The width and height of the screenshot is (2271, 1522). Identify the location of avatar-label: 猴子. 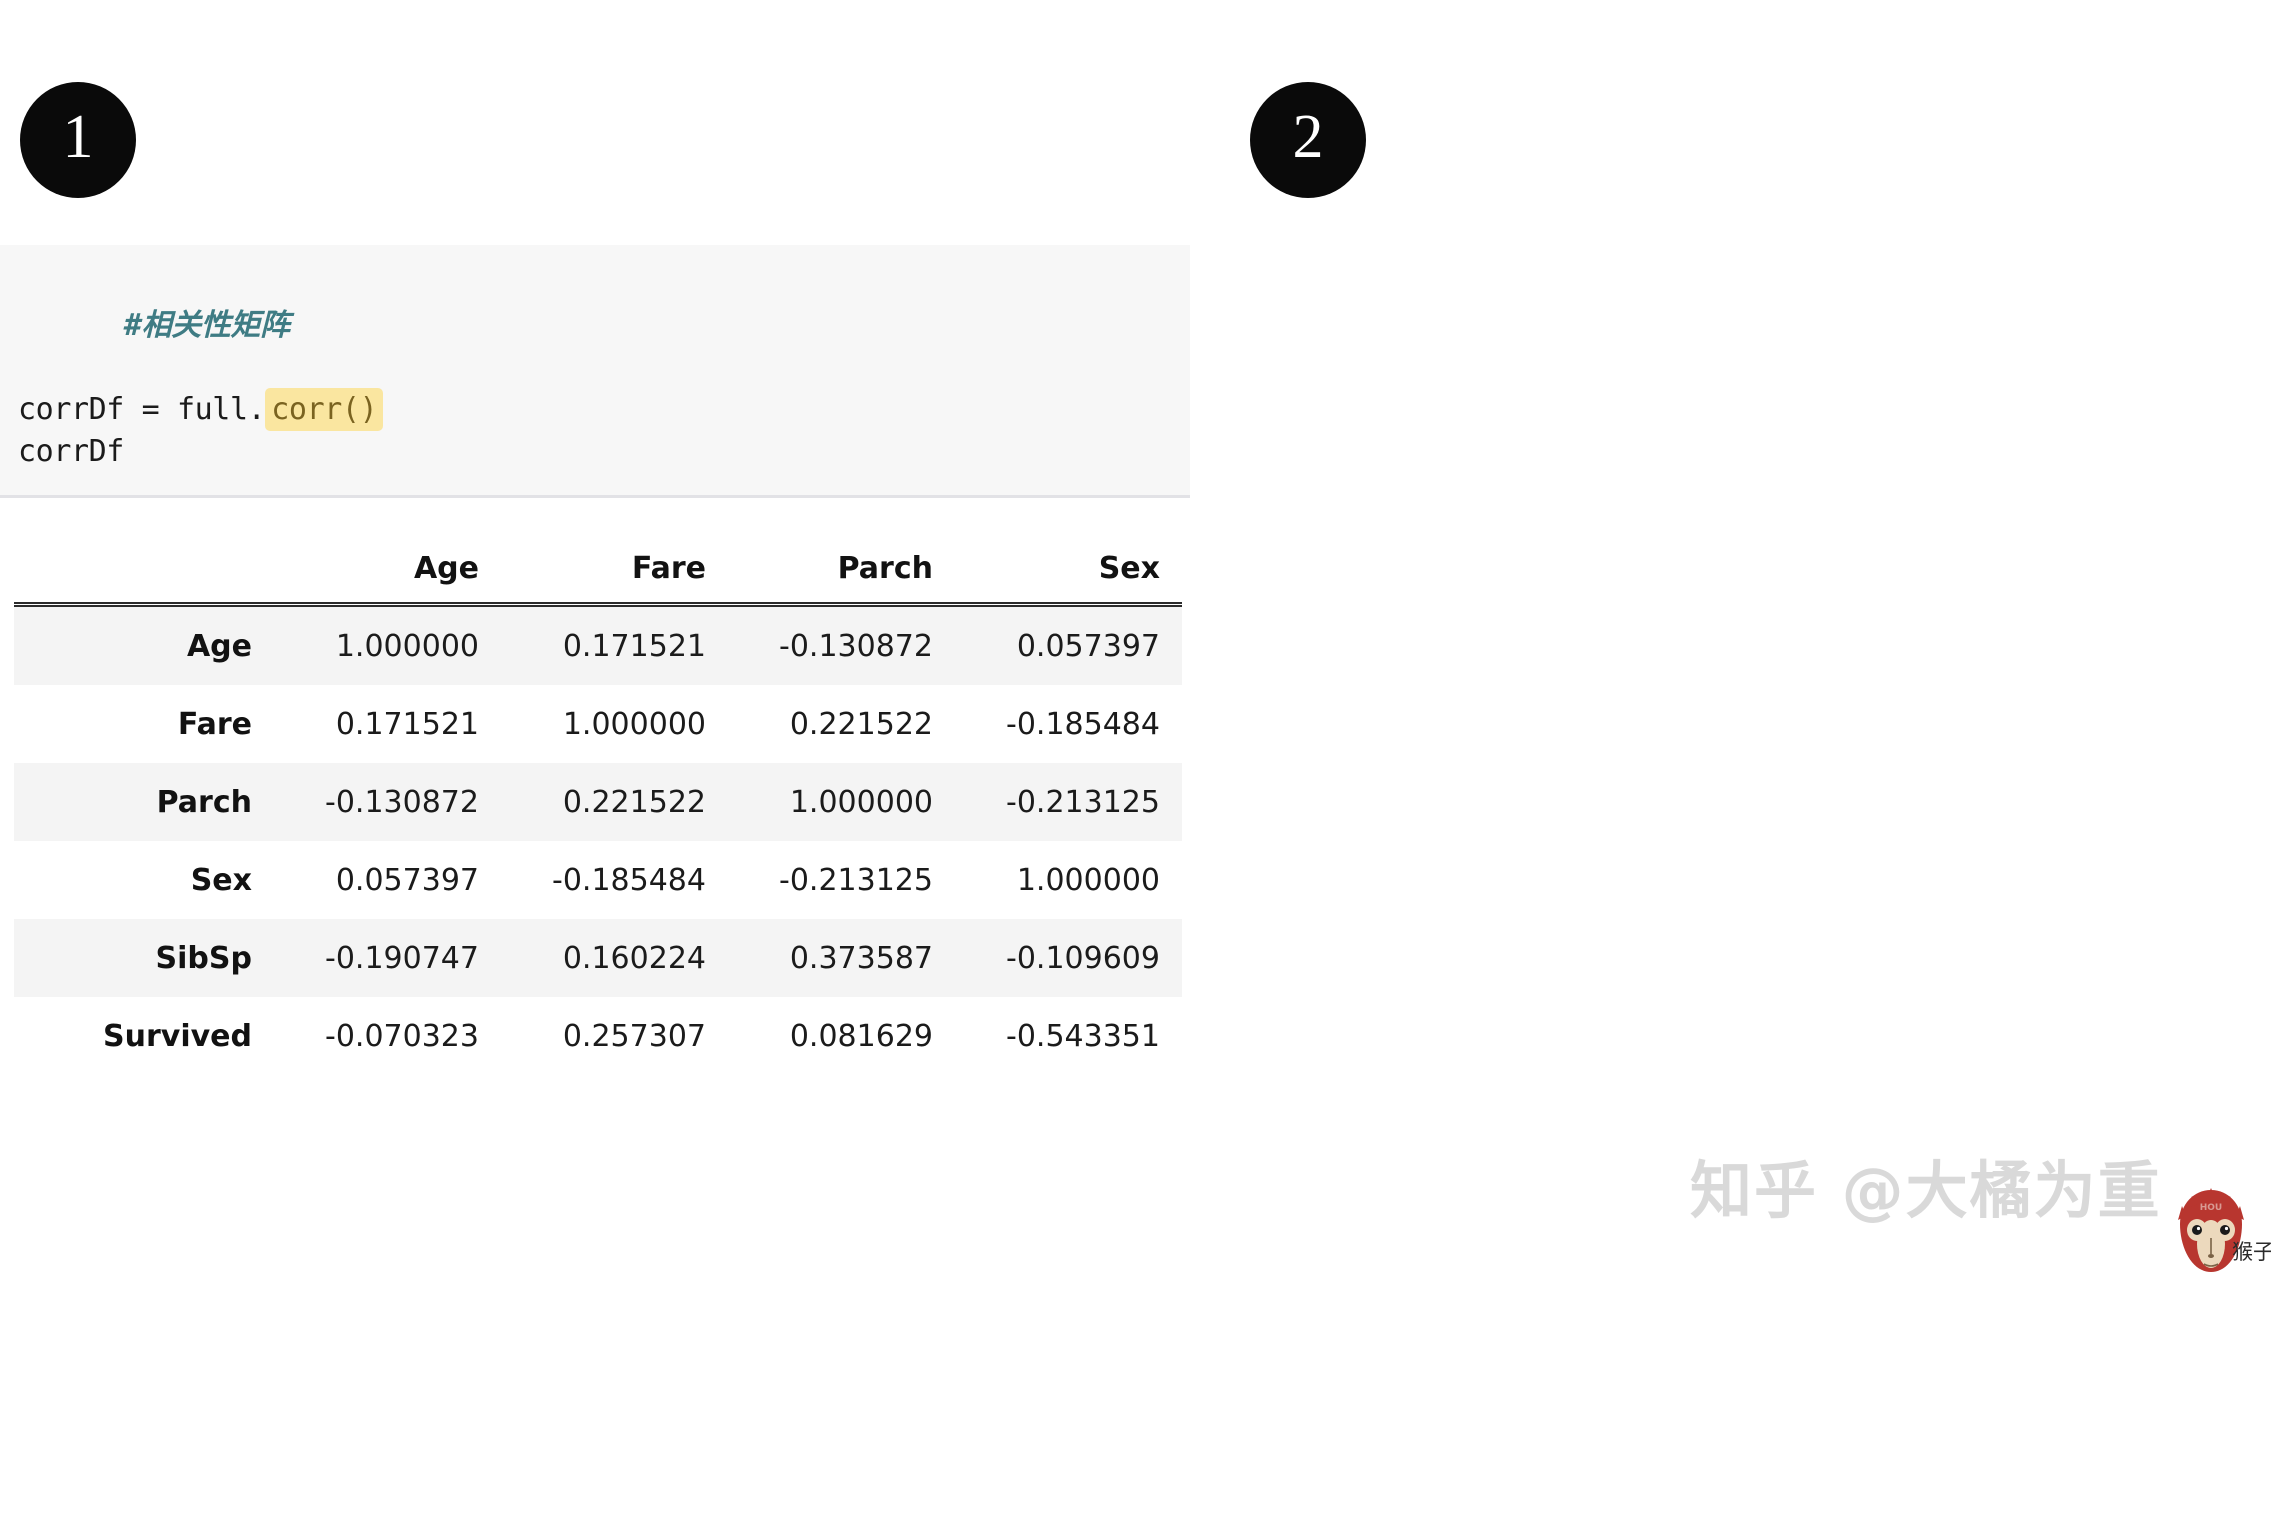
(2251, 1252).